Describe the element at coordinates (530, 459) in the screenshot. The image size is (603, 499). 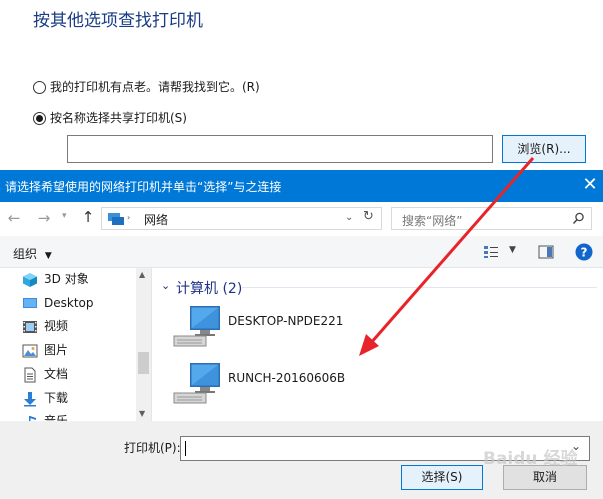
I see `watermark: Baidu 经验` at that location.